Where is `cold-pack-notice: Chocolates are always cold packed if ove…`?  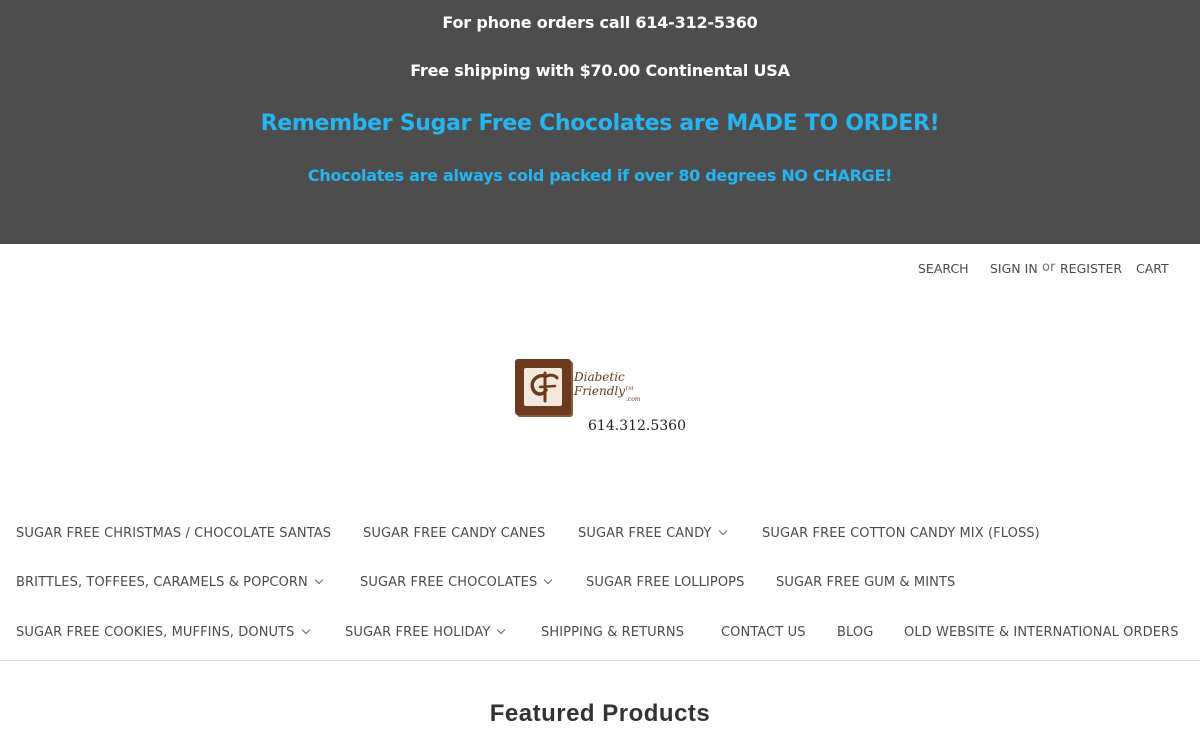
cold-pack-notice: Chocolates are always cold packed if ove… is located at coordinates (600, 175).